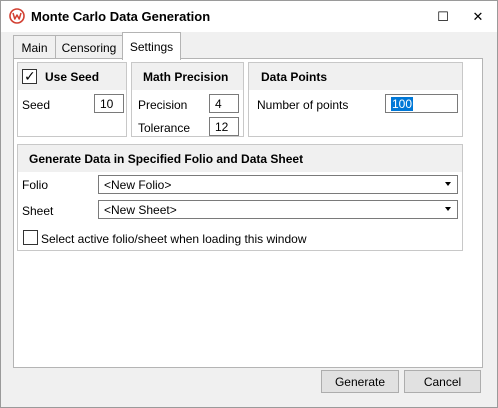  Describe the element at coordinates (30, 237) in the screenshot. I see `select-active-checkbox` at that location.